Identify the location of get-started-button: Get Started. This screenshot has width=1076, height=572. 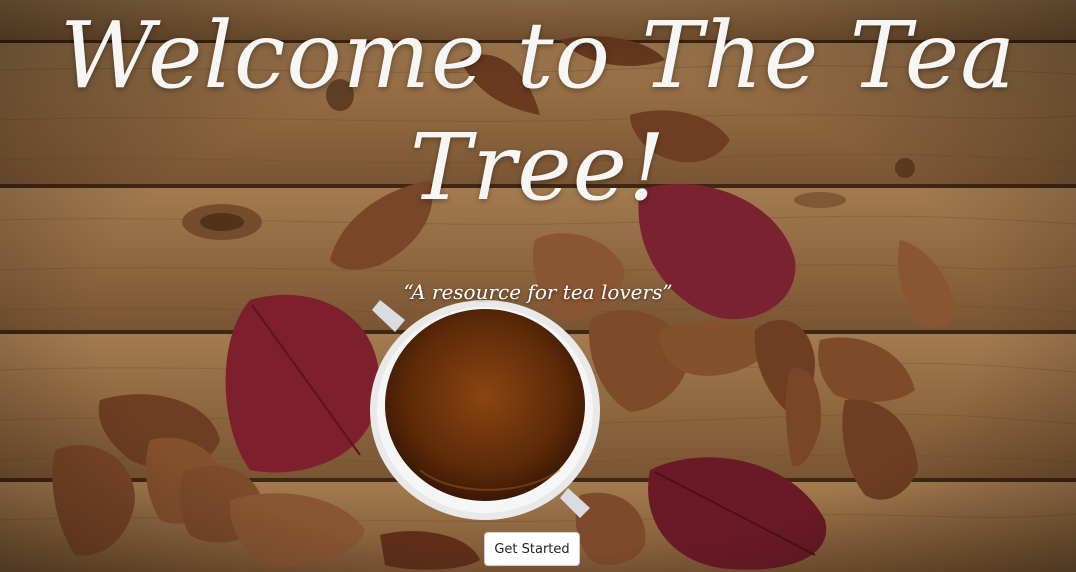
(532, 549).